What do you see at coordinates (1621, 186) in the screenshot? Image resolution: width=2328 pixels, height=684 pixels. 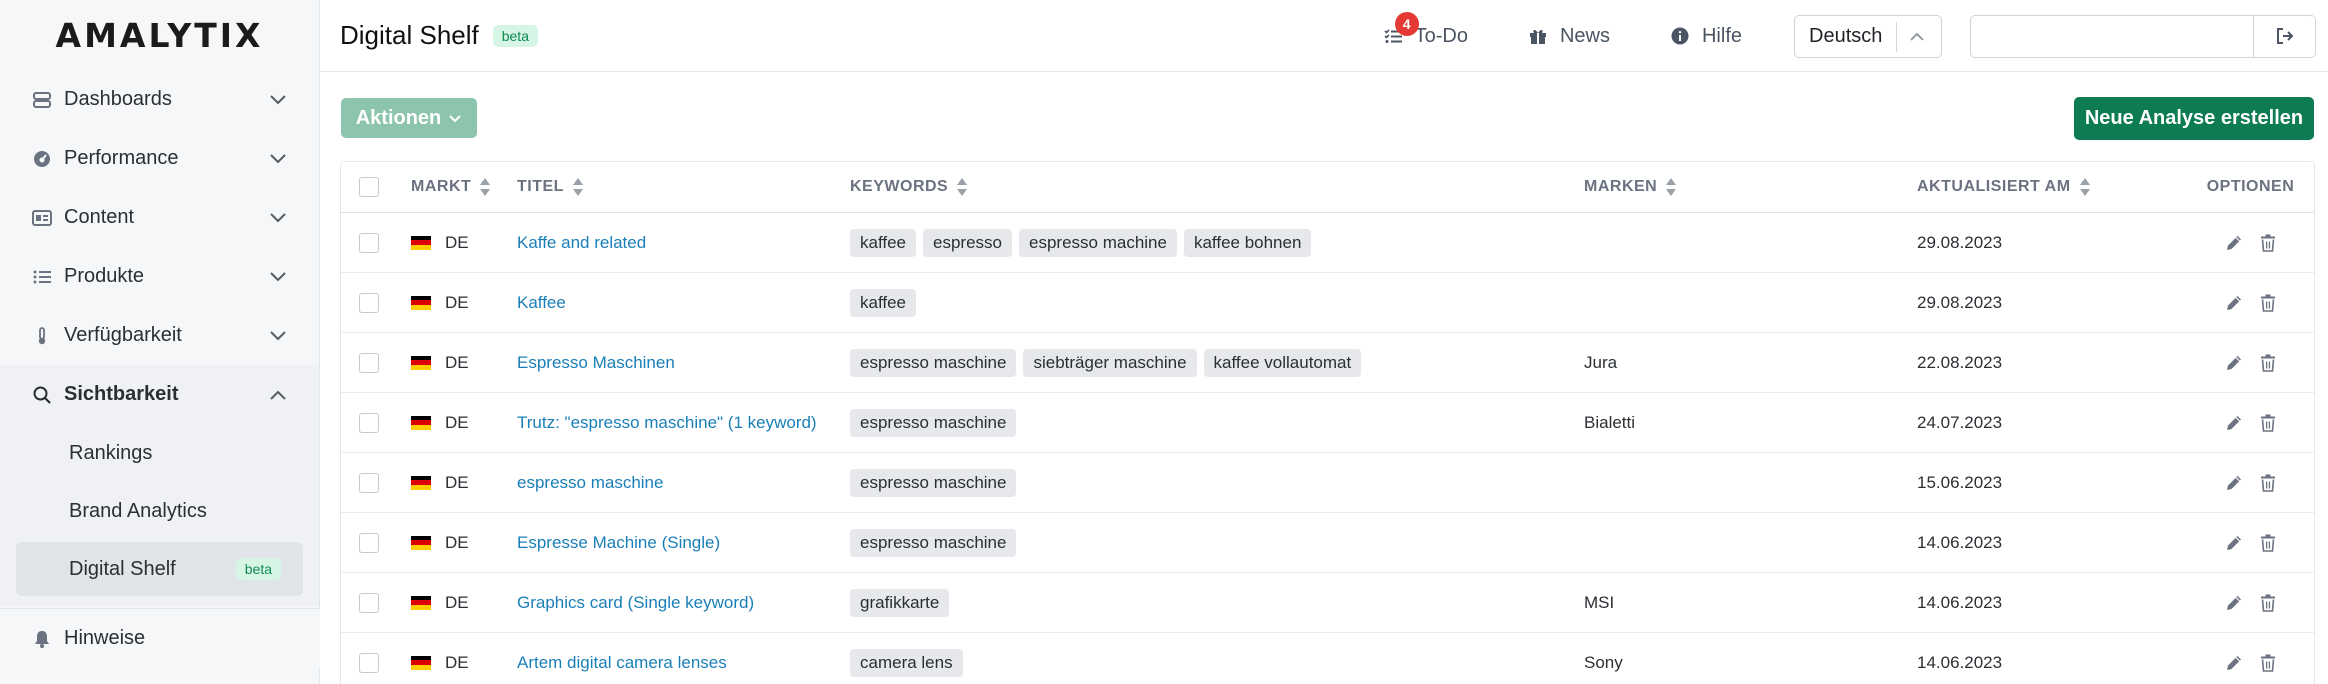 I see `col-label: MARKEN` at bounding box center [1621, 186].